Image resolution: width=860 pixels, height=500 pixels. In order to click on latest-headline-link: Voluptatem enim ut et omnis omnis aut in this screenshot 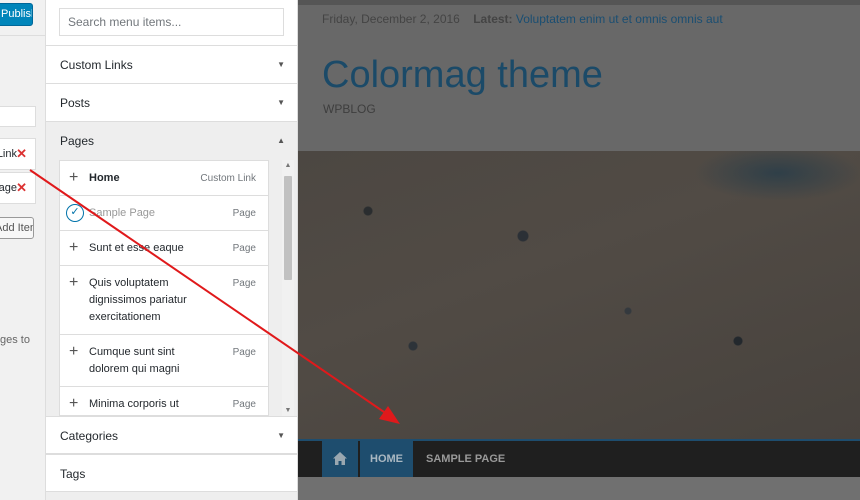, I will do `click(619, 19)`.